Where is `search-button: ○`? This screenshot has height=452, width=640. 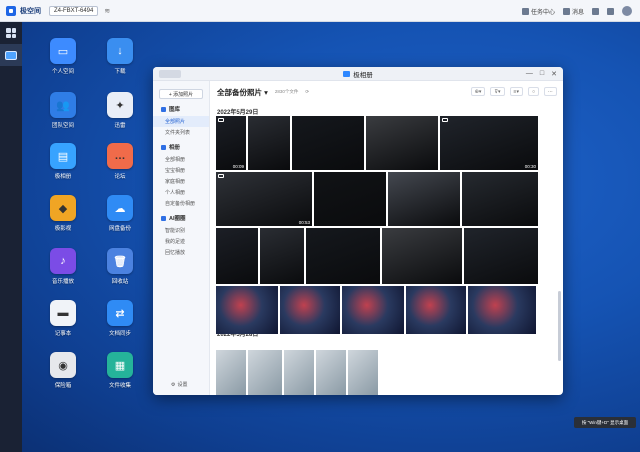
search-button: ○ is located at coordinates (533, 91).